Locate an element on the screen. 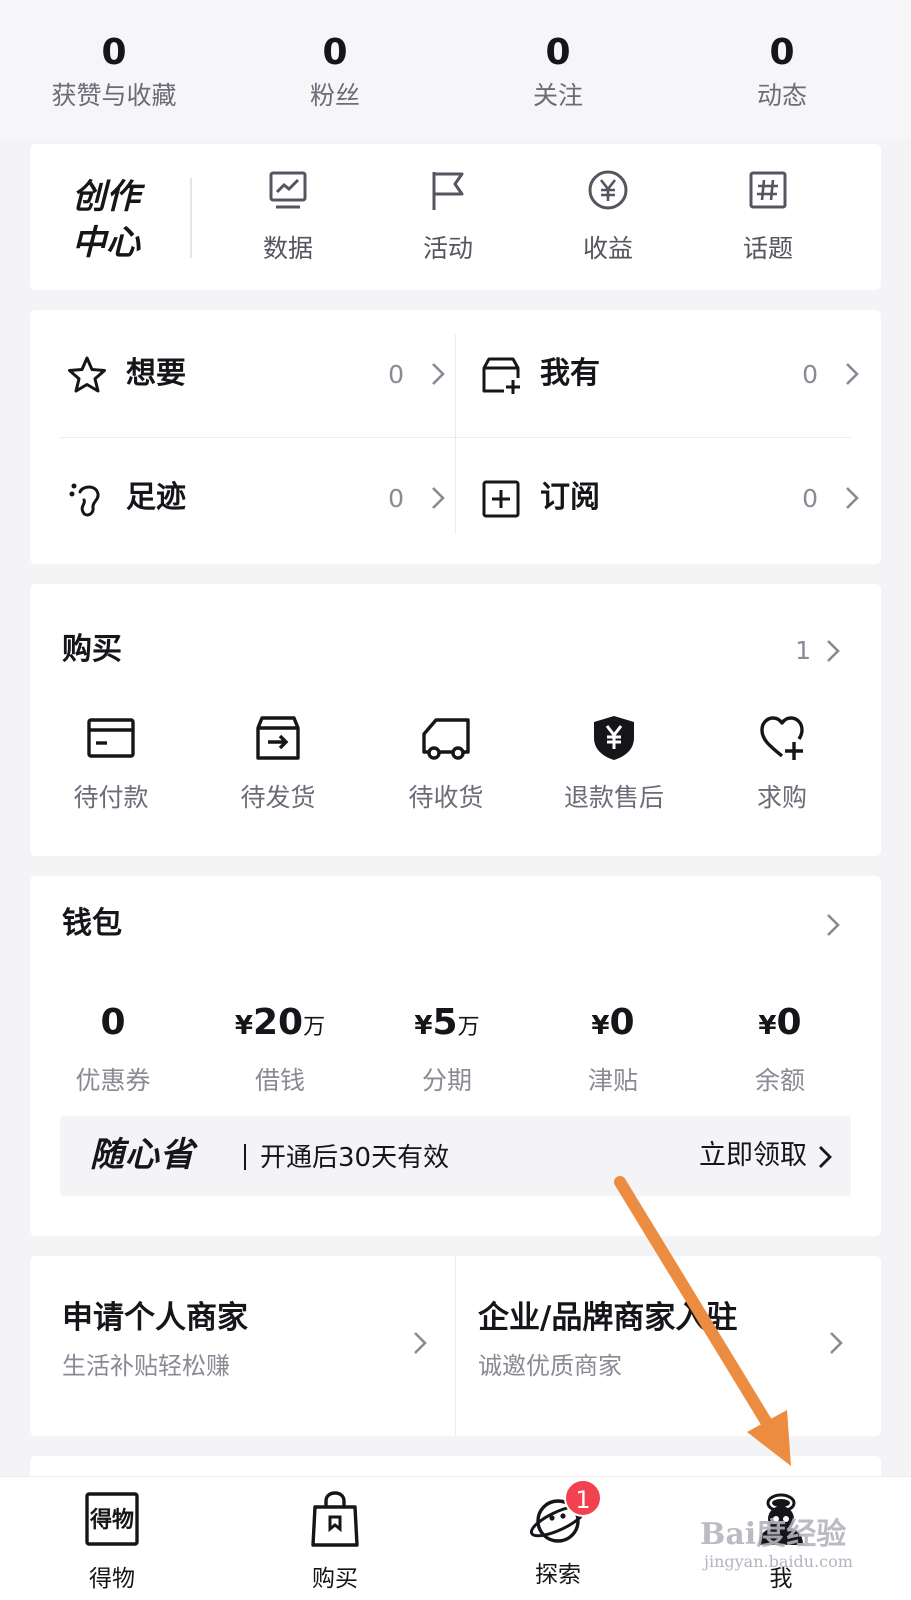 Image resolution: width=911 pixels, height=1600 pixels. promo-logo: 随心省 is located at coordinates (142, 1155).